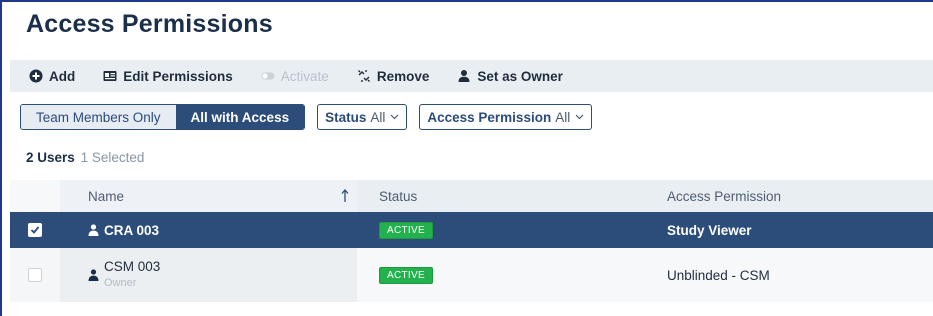 The width and height of the screenshot is (933, 316). What do you see at coordinates (208, 196) in the screenshot?
I see `column-header-name: Name` at bounding box center [208, 196].